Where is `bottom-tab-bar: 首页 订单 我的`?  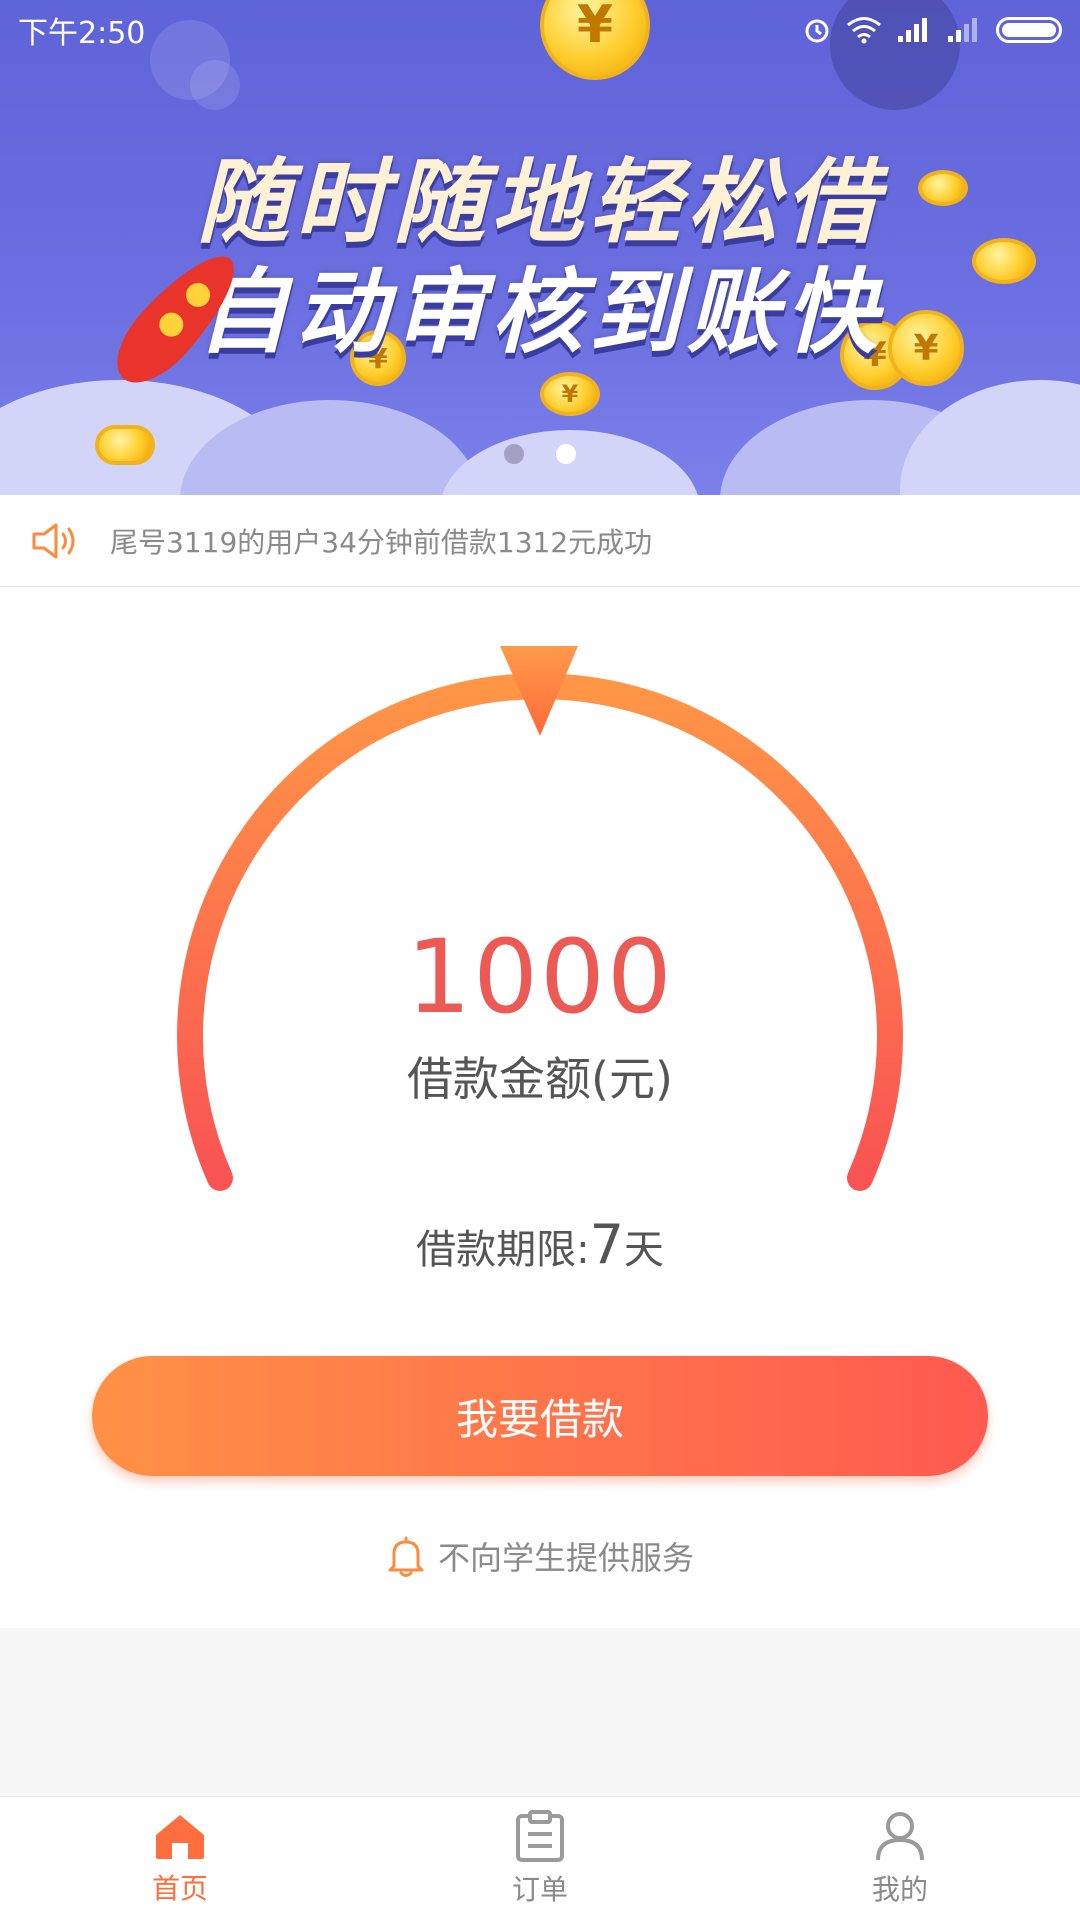 bottom-tab-bar: 首页 订单 我的 is located at coordinates (540, 1858).